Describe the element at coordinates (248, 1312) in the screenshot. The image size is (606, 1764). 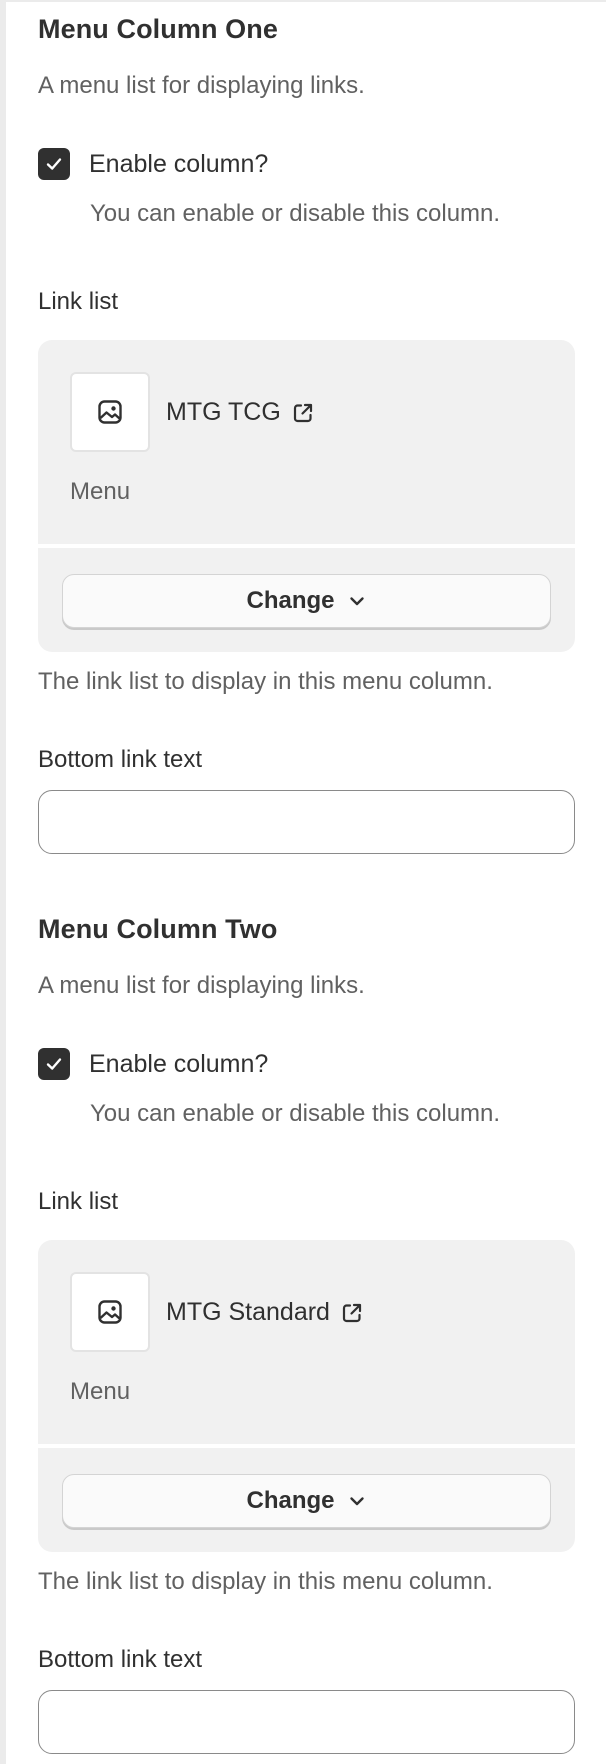
I see `link-title: MTG Standard` at that location.